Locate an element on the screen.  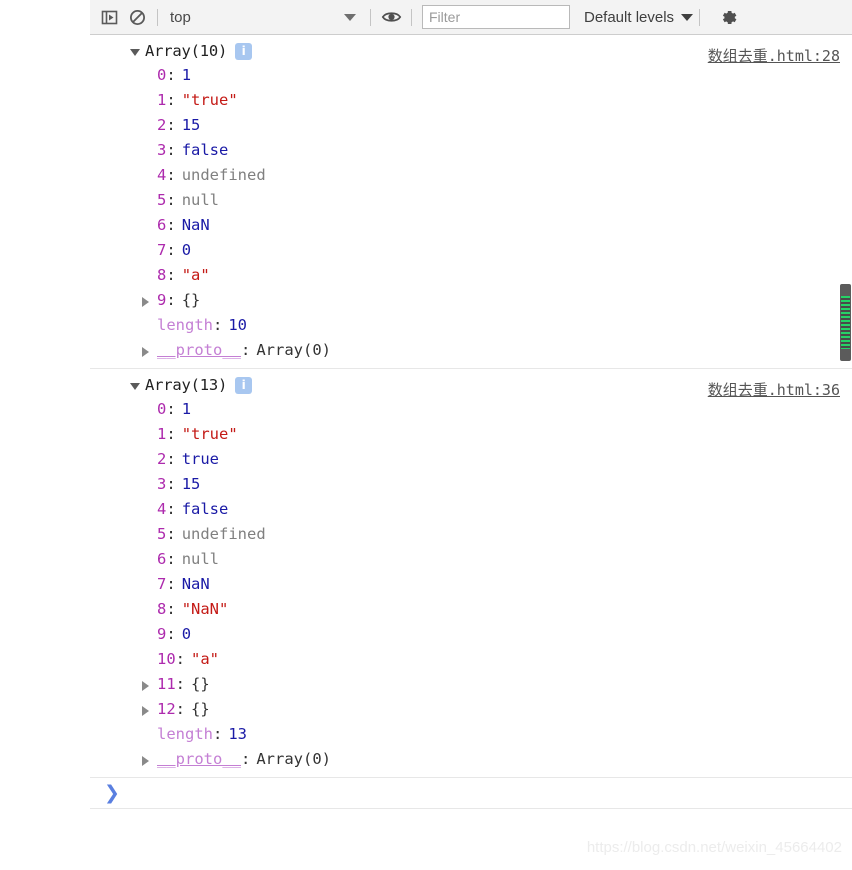
gear-icon is located at coordinates (728, 17).